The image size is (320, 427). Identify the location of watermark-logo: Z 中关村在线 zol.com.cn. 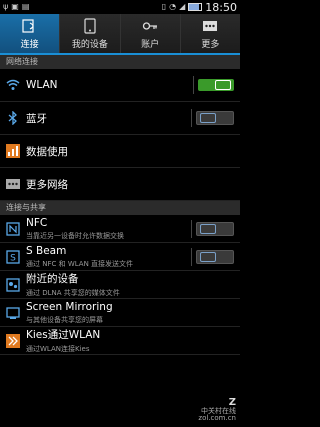
(217, 410).